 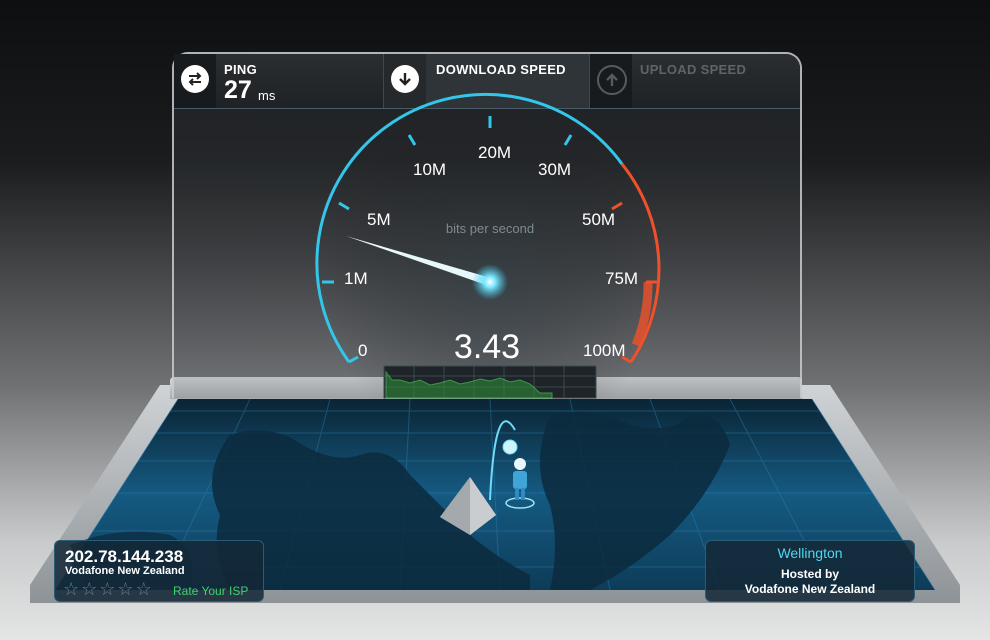 What do you see at coordinates (621, 278) in the screenshot?
I see `tick-label-75m: 75M` at bounding box center [621, 278].